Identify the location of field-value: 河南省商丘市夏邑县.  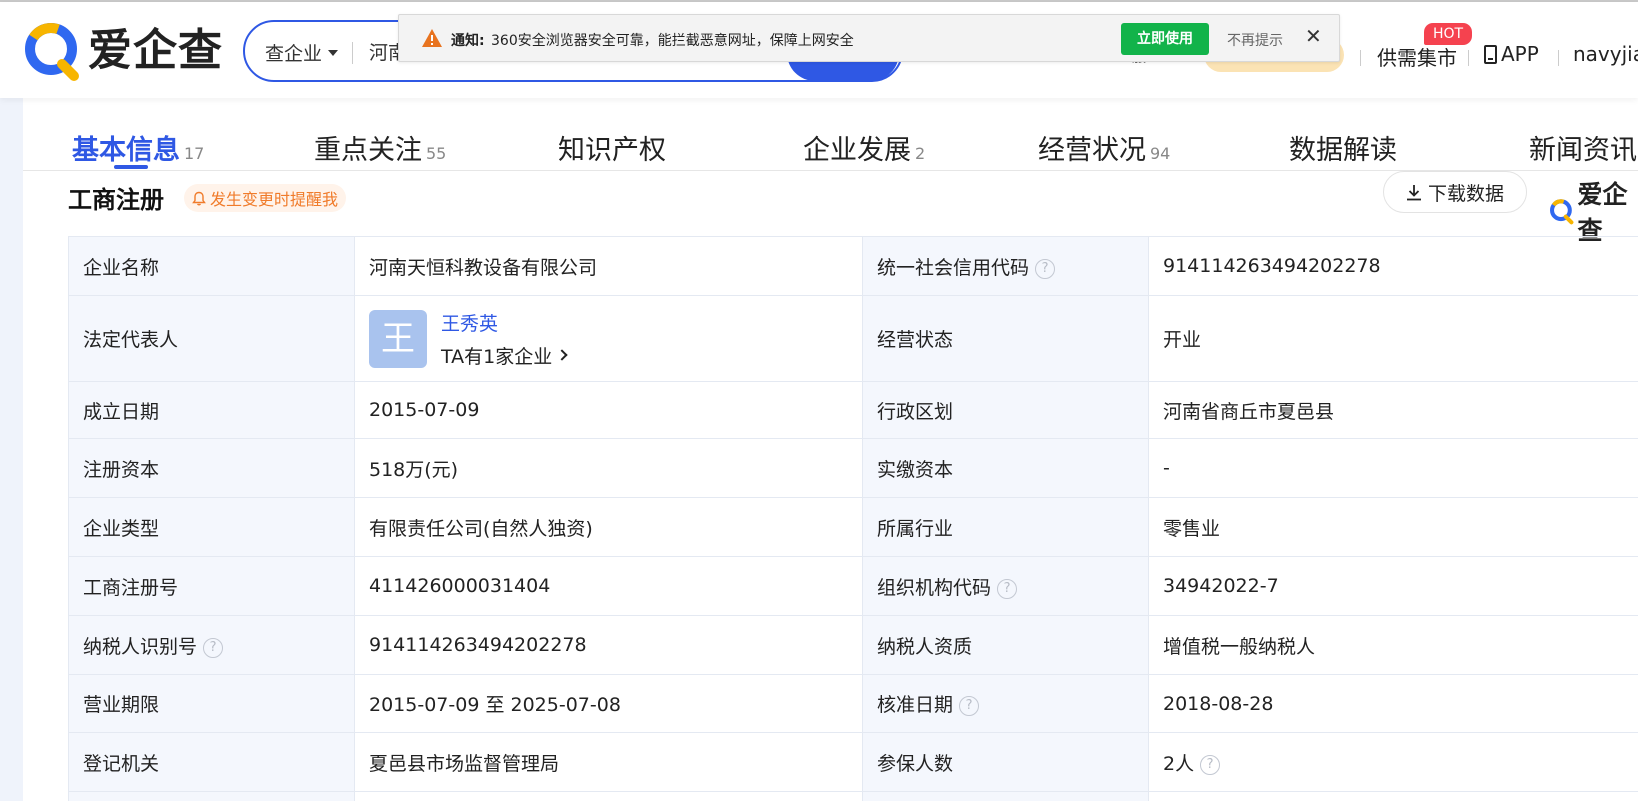
(1393, 410).